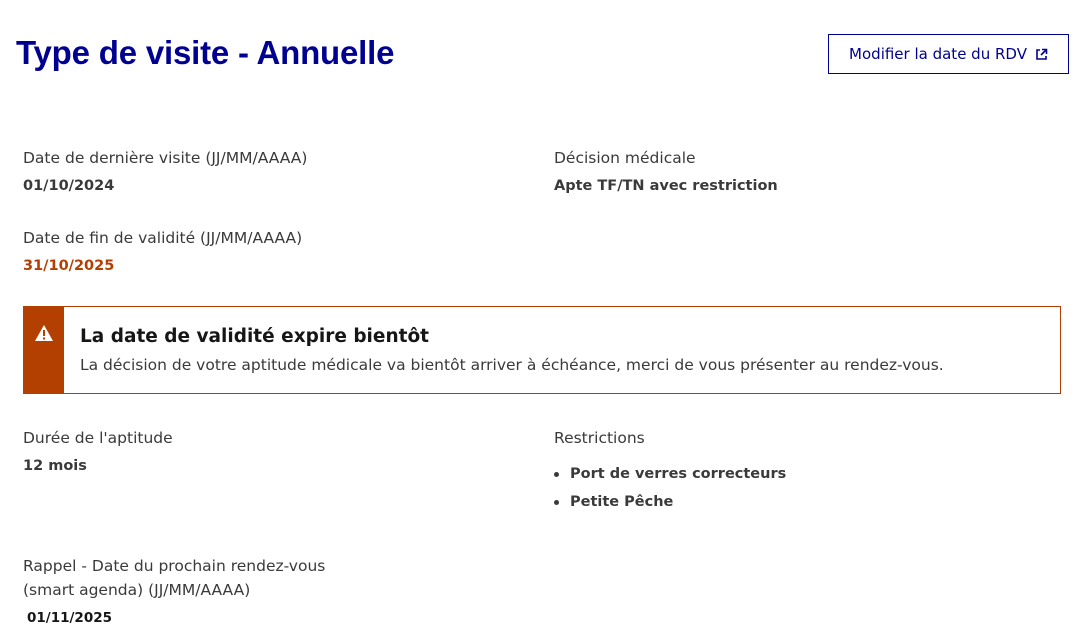 Image resolution: width=1077 pixels, height=638 pixels. I want to click on alert-stripe, so click(44, 350).